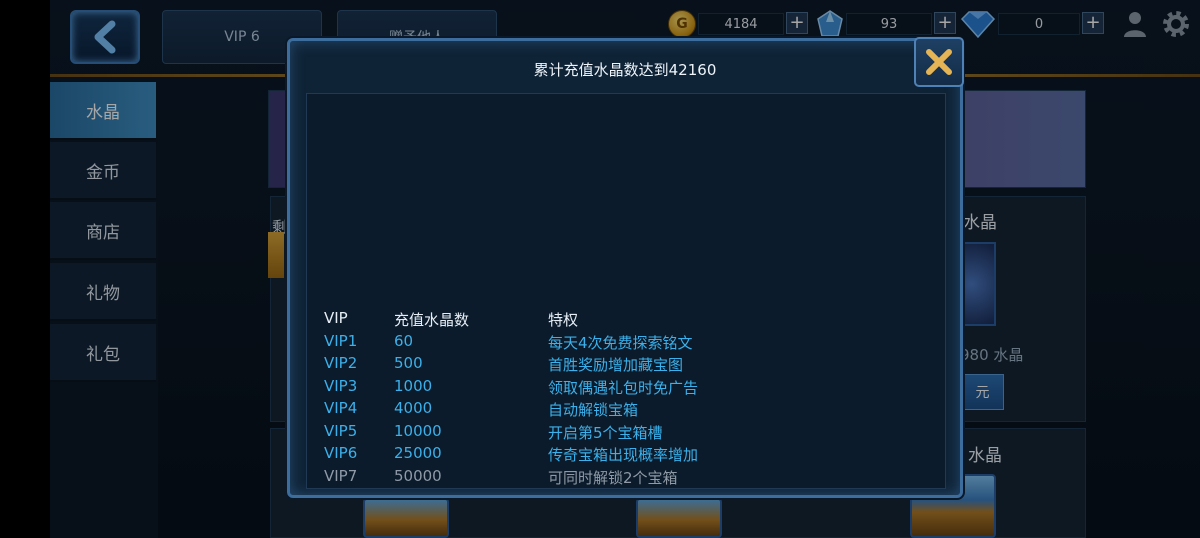 Image resolution: width=1200 pixels, height=538 pixels. Describe the element at coordinates (341, 340) in the screenshot. I see `vip-level: VIP1` at that location.